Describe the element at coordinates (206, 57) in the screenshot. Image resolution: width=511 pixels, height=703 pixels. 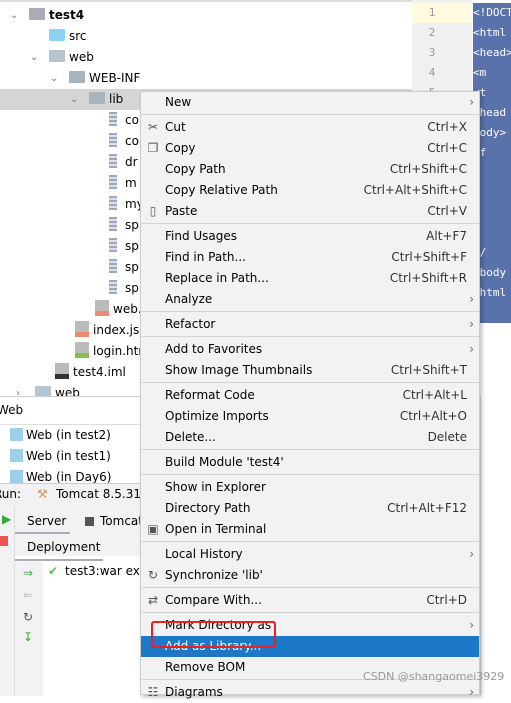
I see `tree-item: ⌄ web` at that location.